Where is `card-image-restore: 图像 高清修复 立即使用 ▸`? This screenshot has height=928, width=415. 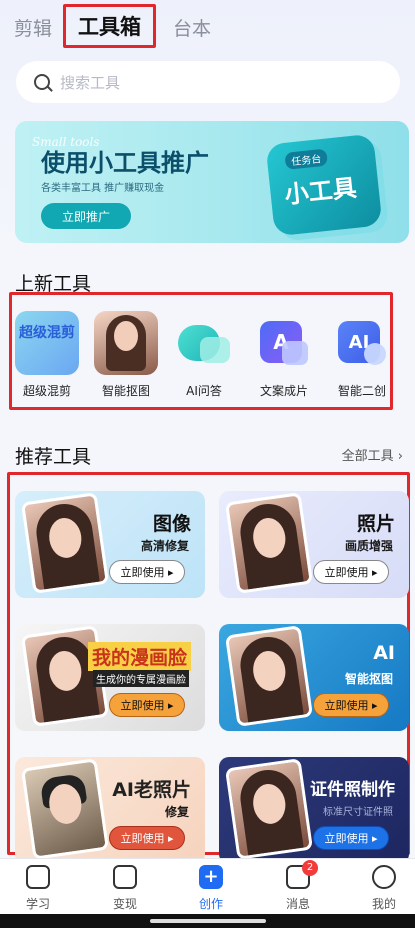 card-image-restore: 图像 高清修复 立即使用 ▸ is located at coordinates (110, 544).